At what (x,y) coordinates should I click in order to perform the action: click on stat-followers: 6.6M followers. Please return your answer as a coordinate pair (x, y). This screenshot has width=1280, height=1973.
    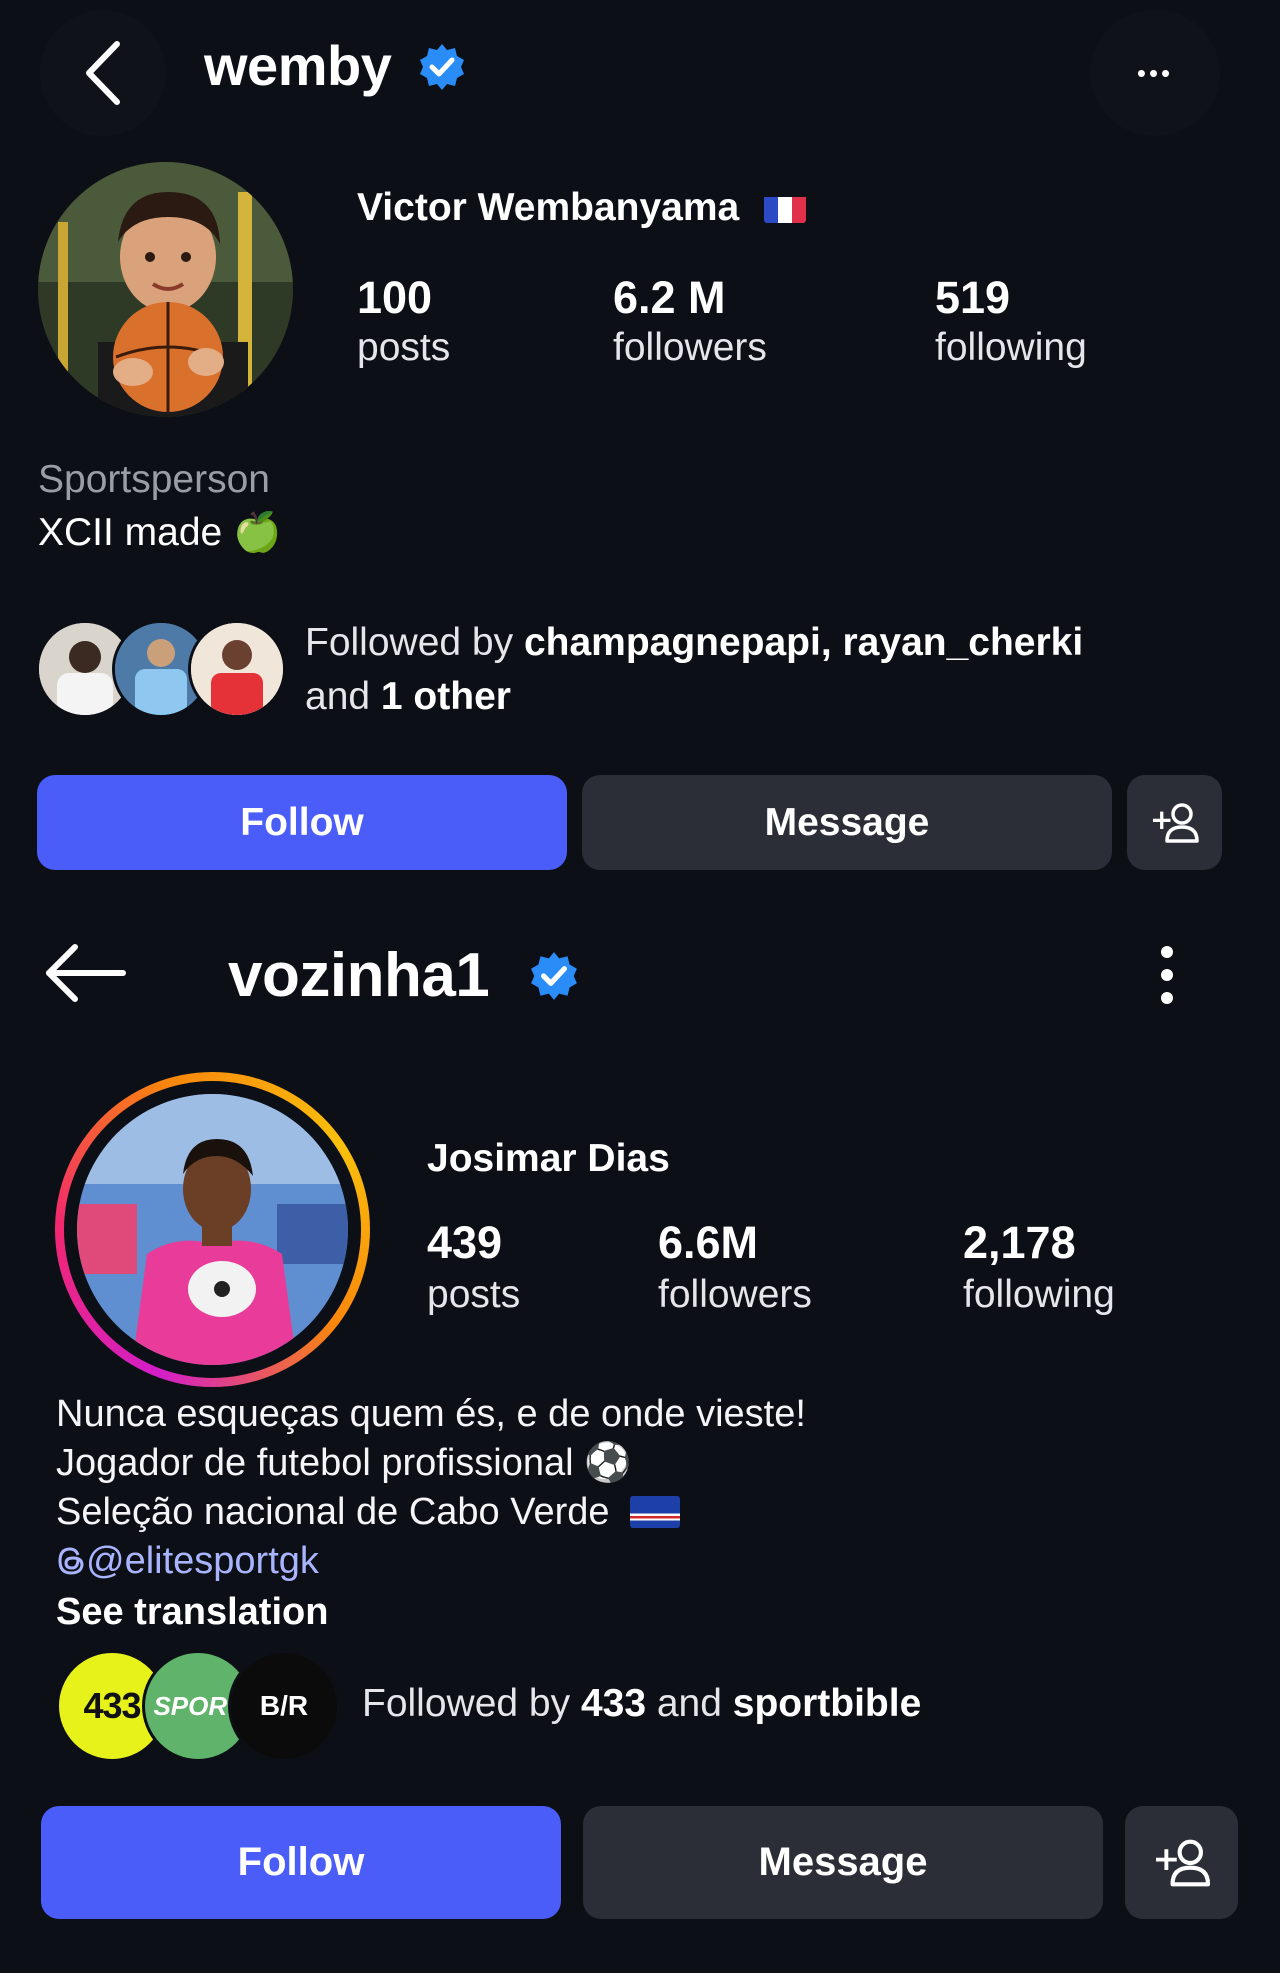
    Looking at the image, I should click on (735, 1268).